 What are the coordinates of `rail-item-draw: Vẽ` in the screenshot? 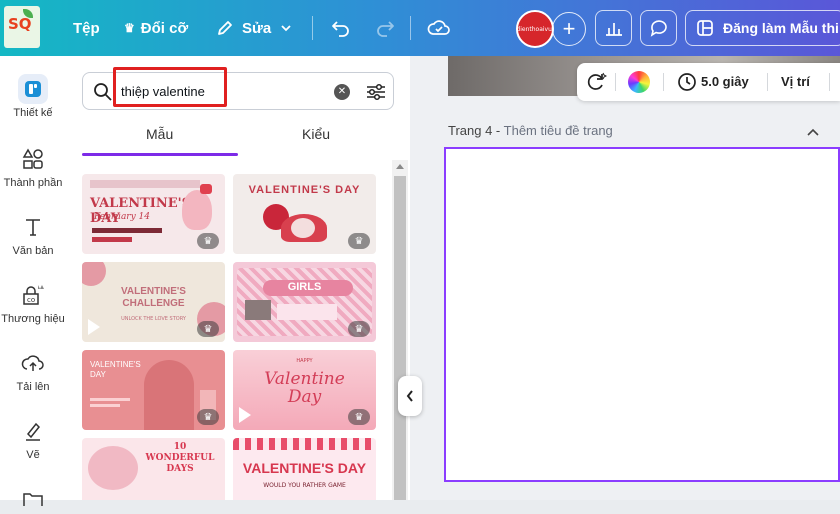 It's located at (33, 438).